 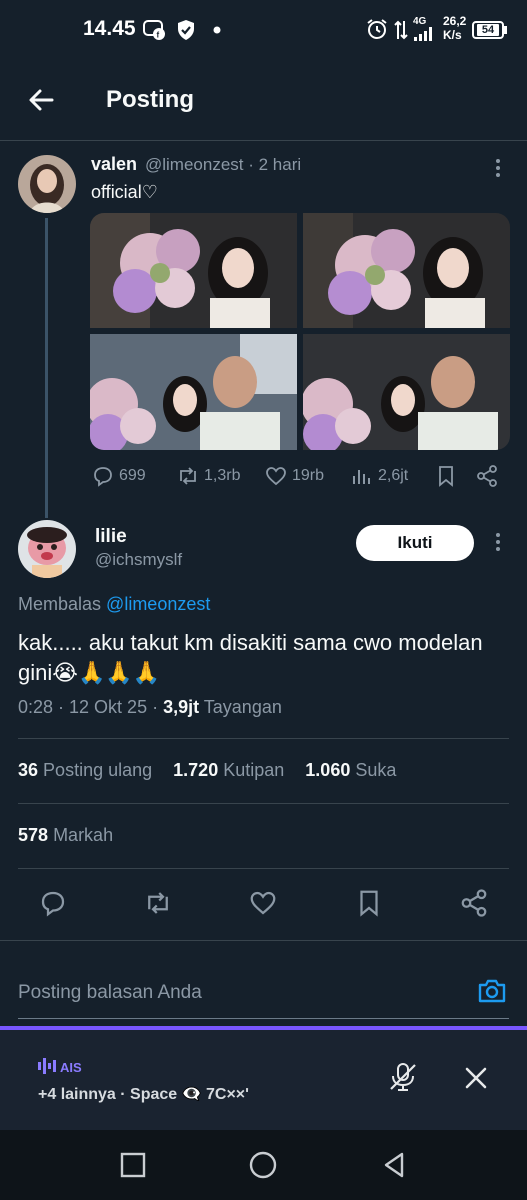 What do you see at coordinates (83, 835) in the screenshot?
I see `bookmarks-label: Markah` at bounding box center [83, 835].